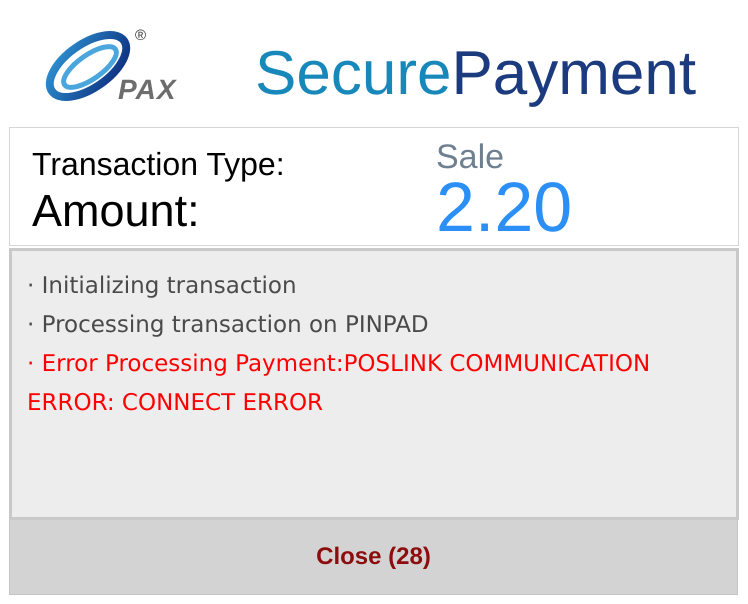 This screenshot has width=748, height=604. I want to click on transaction-type-value: Sale, so click(470, 157).